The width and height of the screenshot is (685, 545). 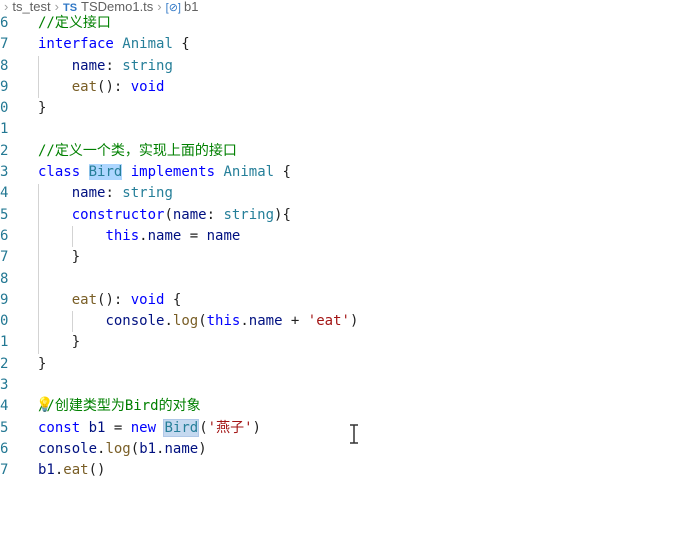 What do you see at coordinates (117, 7) in the screenshot?
I see `breadcrumb-file: TSDemo1.ts` at bounding box center [117, 7].